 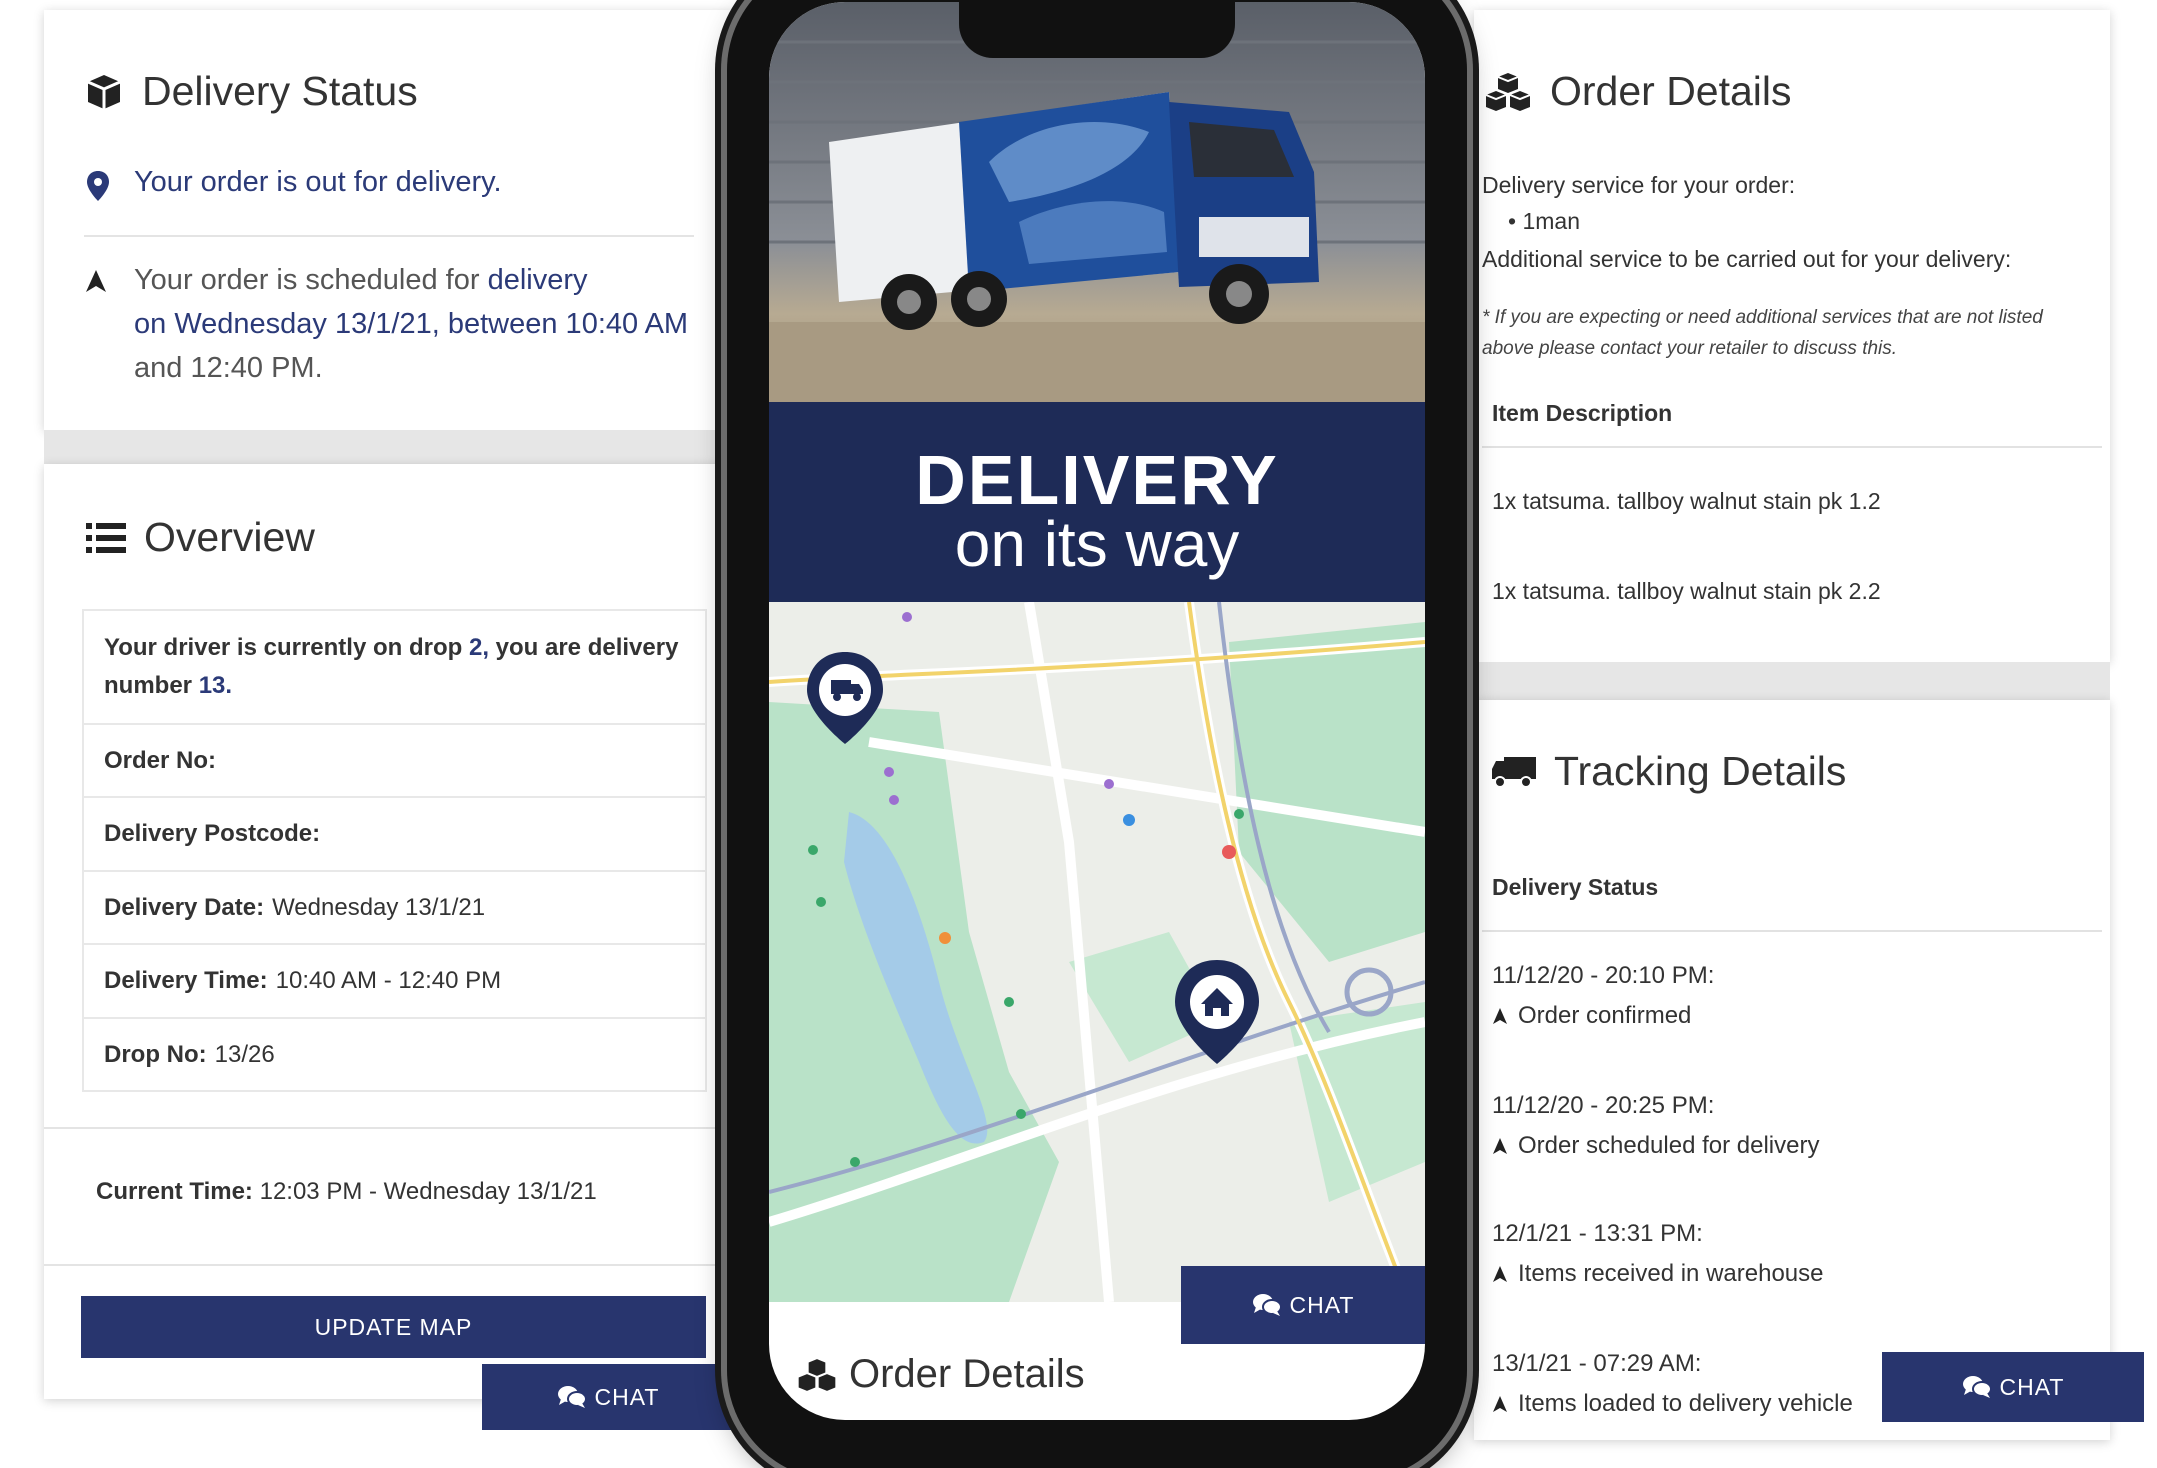 I want to click on delivery-truck-image, so click(x=1097, y=202).